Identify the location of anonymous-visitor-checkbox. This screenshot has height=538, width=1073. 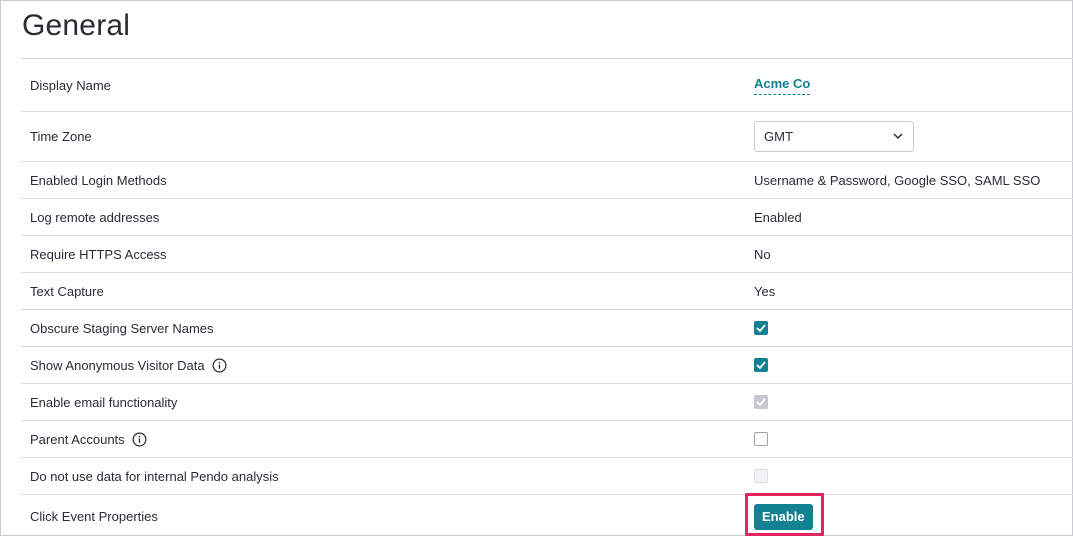
(761, 365).